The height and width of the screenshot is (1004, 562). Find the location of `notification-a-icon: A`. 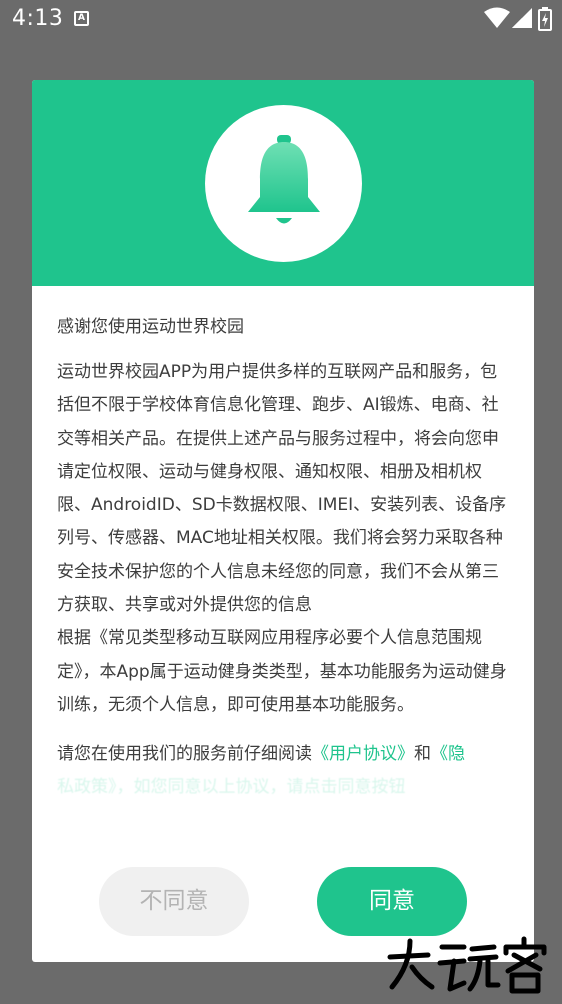

notification-a-icon: A is located at coordinates (81, 18).